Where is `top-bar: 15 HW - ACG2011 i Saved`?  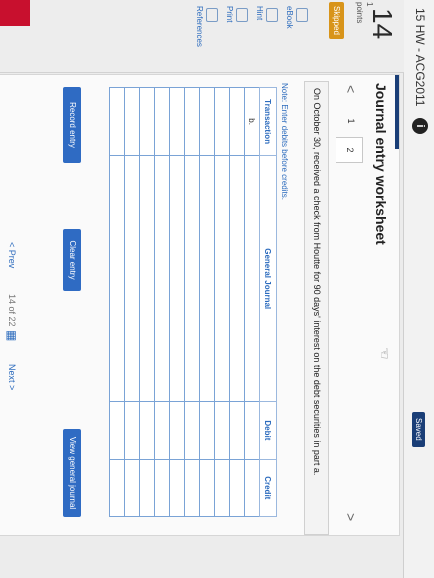
top-bar: 15 HW - ACG2011 i Saved is located at coordinates (418, 289).